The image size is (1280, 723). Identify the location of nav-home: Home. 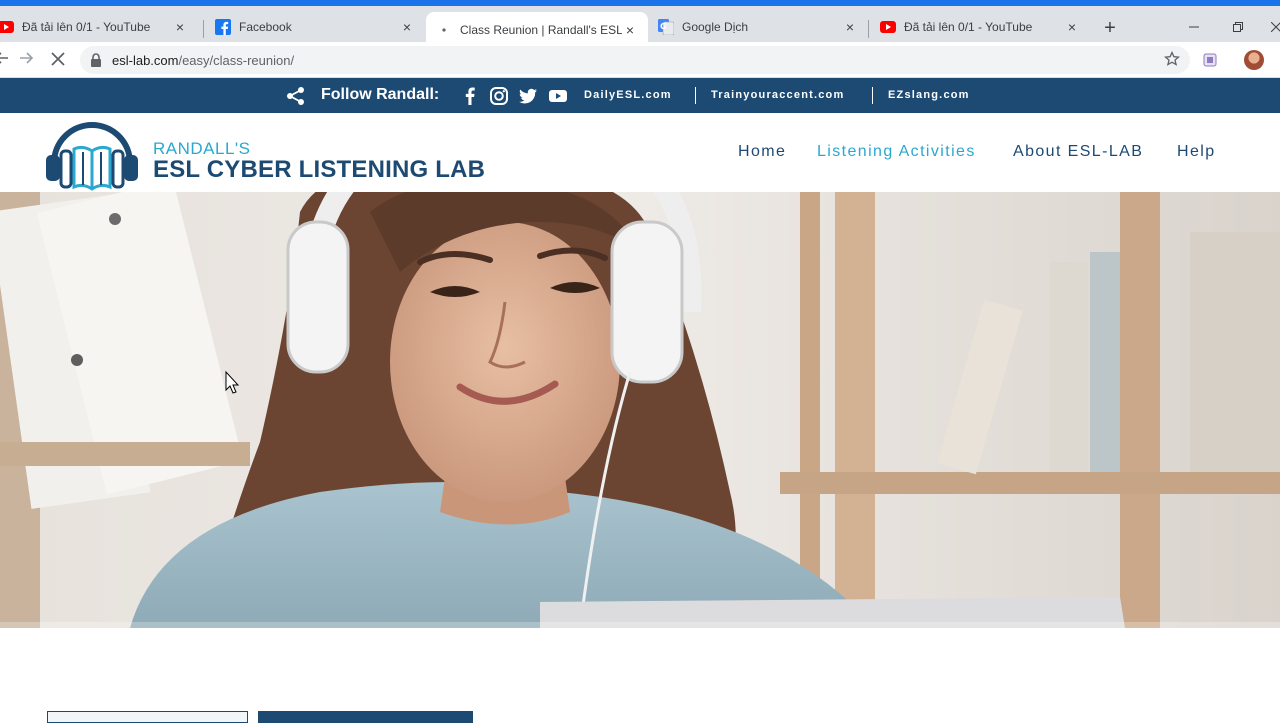
(762, 152).